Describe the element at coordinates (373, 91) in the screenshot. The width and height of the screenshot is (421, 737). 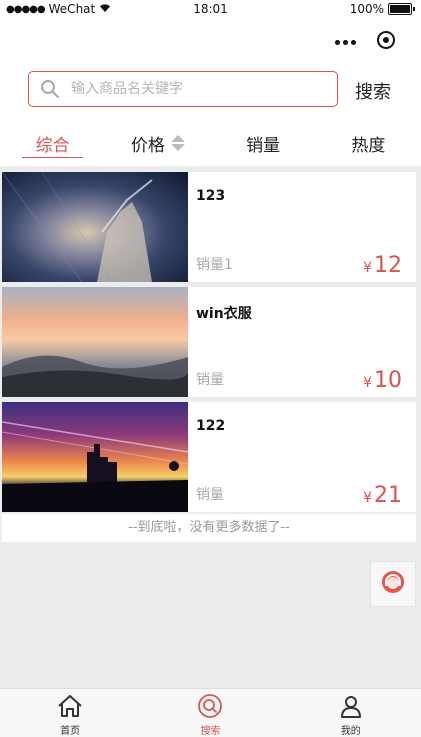
I see `search-button: 搜索` at that location.